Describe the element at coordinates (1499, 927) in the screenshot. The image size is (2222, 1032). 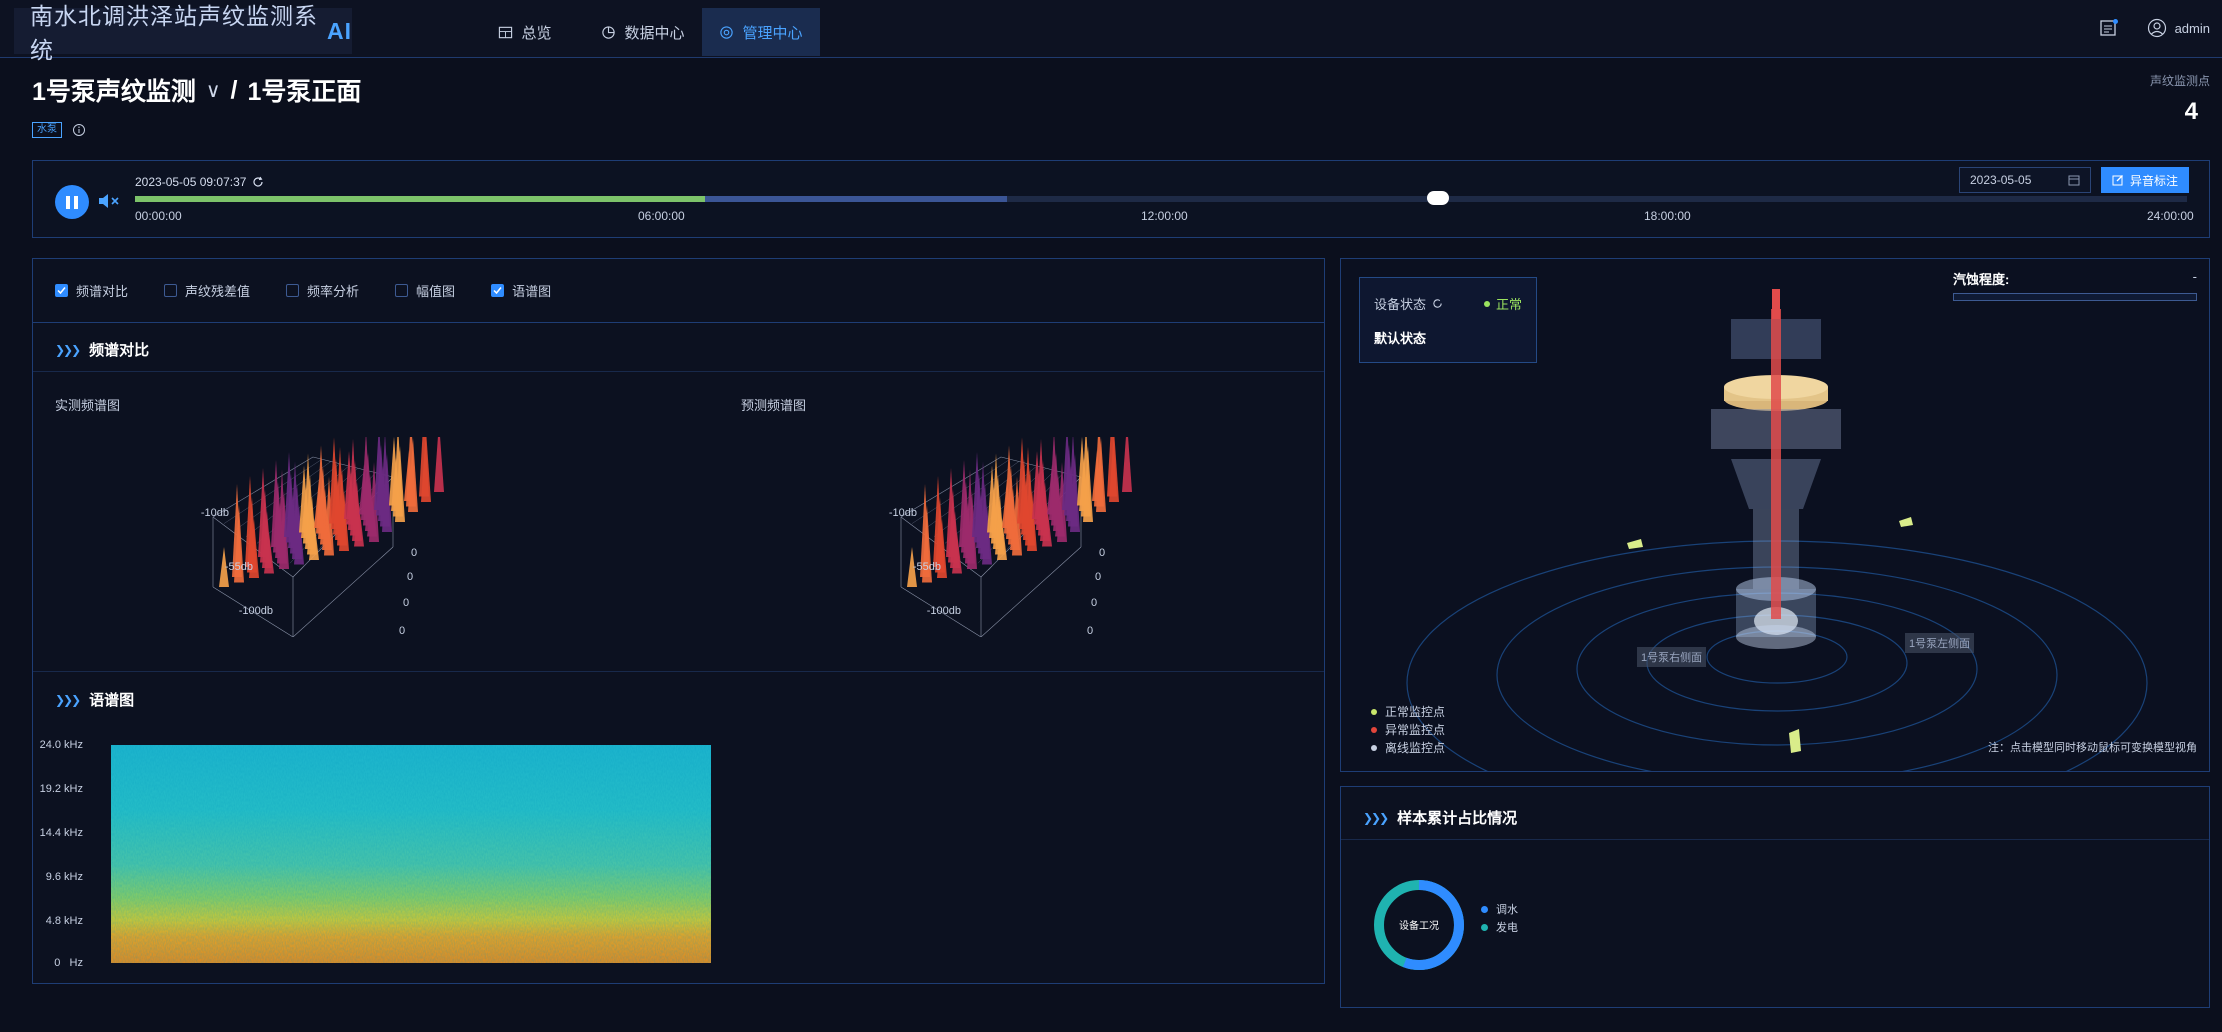
I see `legend-power: 发电` at that location.